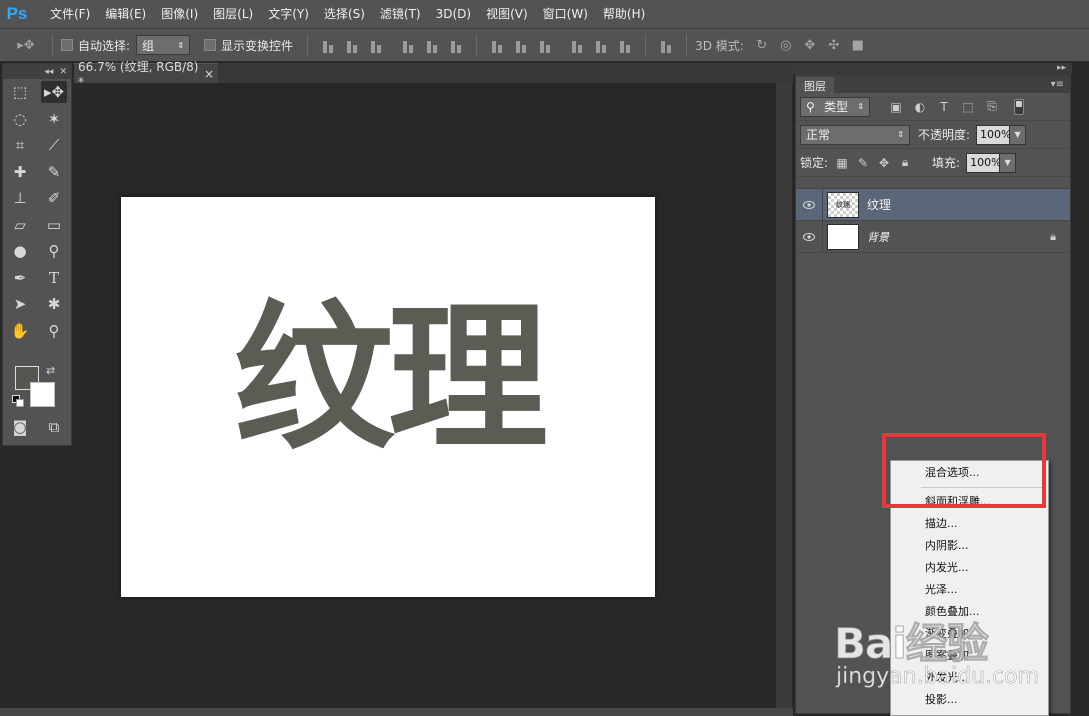  I want to click on auto-select-dropdown: 组 ⇕, so click(163, 45).